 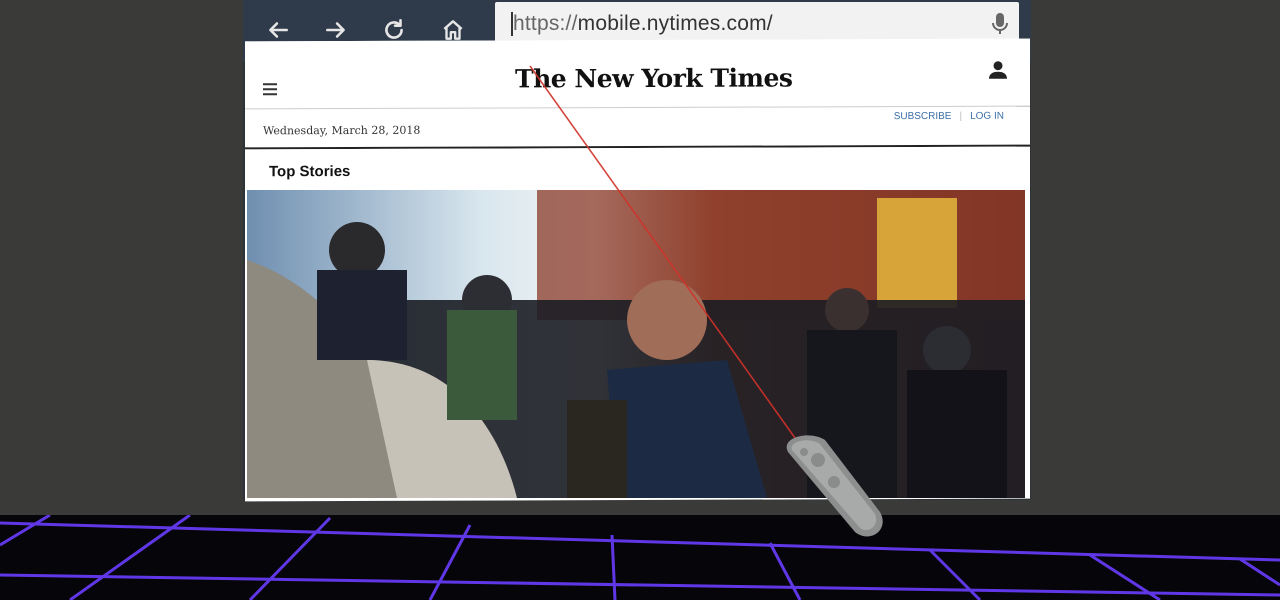 What do you see at coordinates (335, 30) in the screenshot?
I see `forward-arrow-icon` at bounding box center [335, 30].